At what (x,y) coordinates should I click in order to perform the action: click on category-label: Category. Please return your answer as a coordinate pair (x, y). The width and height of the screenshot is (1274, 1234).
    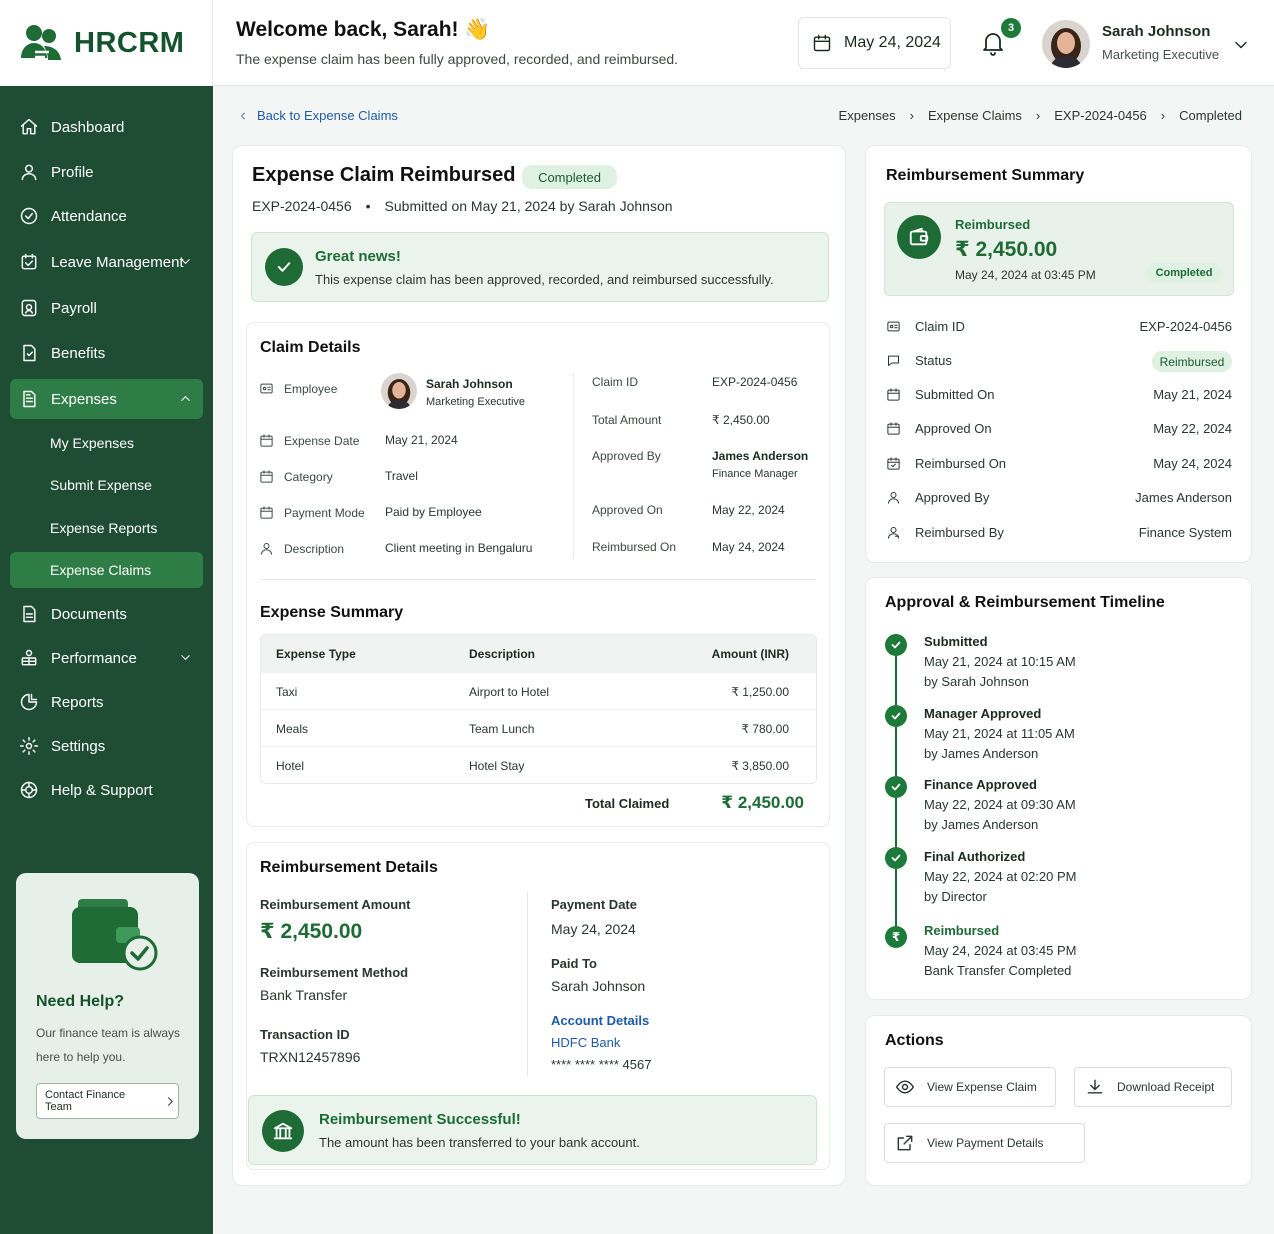
    Looking at the image, I should click on (296, 476).